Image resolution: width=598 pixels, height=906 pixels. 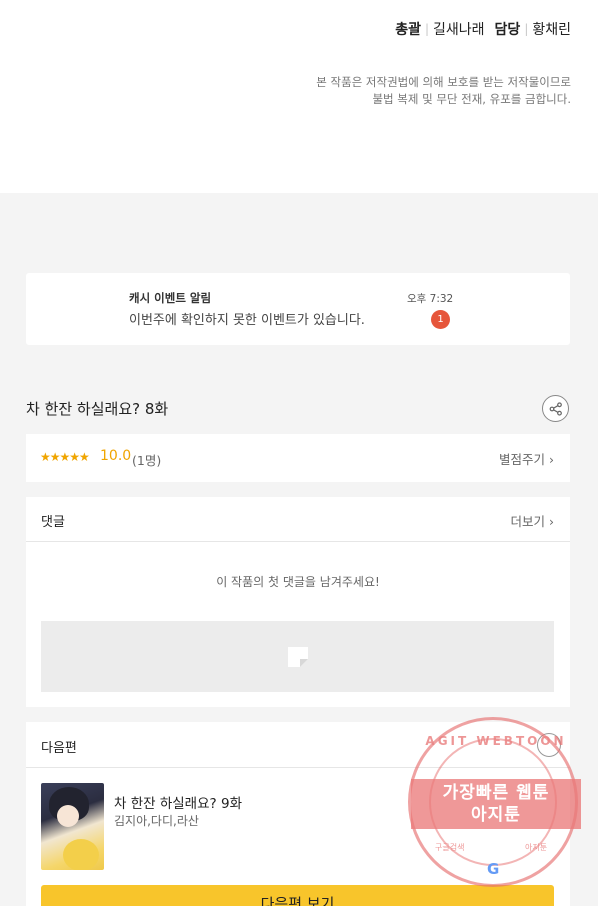 What do you see at coordinates (443, 82) in the screenshot?
I see `copyright-line-1: 본 작품은 저작권법에 의해 보호를 받는 저작물이므로` at bounding box center [443, 82].